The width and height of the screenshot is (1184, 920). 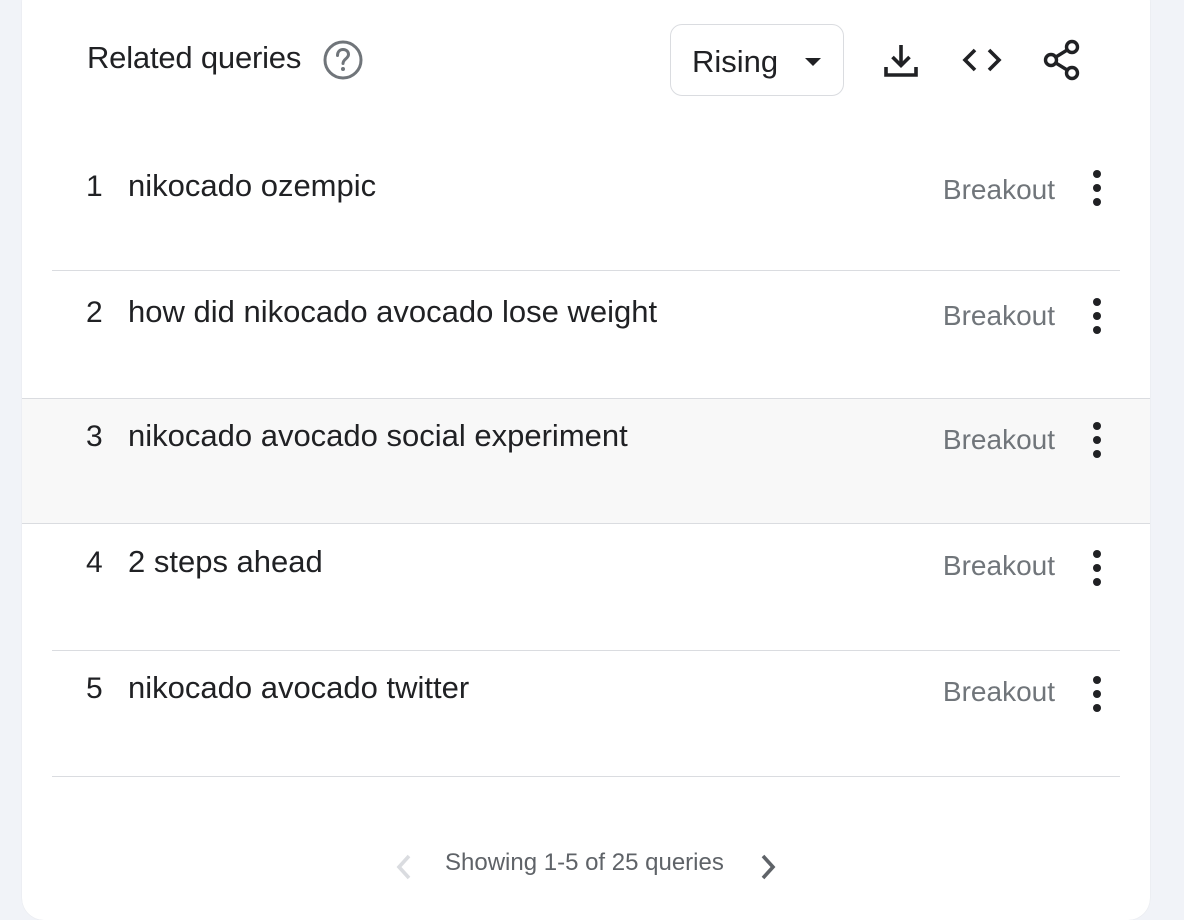 What do you see at coordinates (403, 867) in the screenshot?
I see `chevron-left-icon` at bounding box center [403, 867].